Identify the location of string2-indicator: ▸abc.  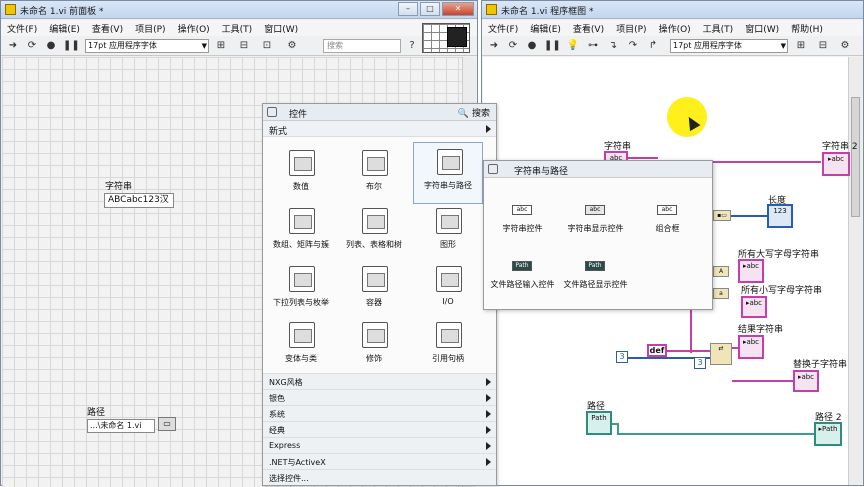
(836, 164).